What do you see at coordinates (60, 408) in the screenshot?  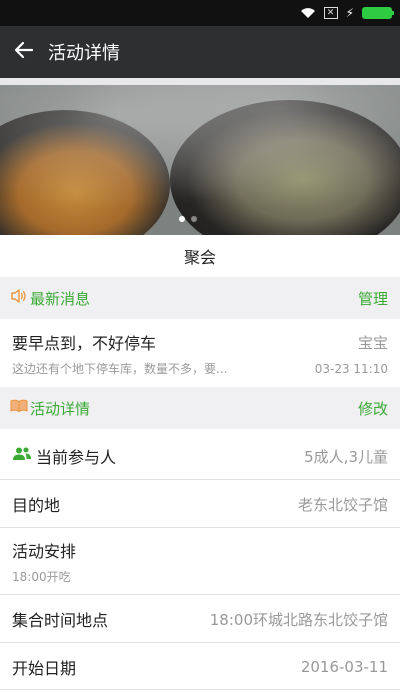 I see `details-section-title: 活动详情` at bounding box center [60, 408].